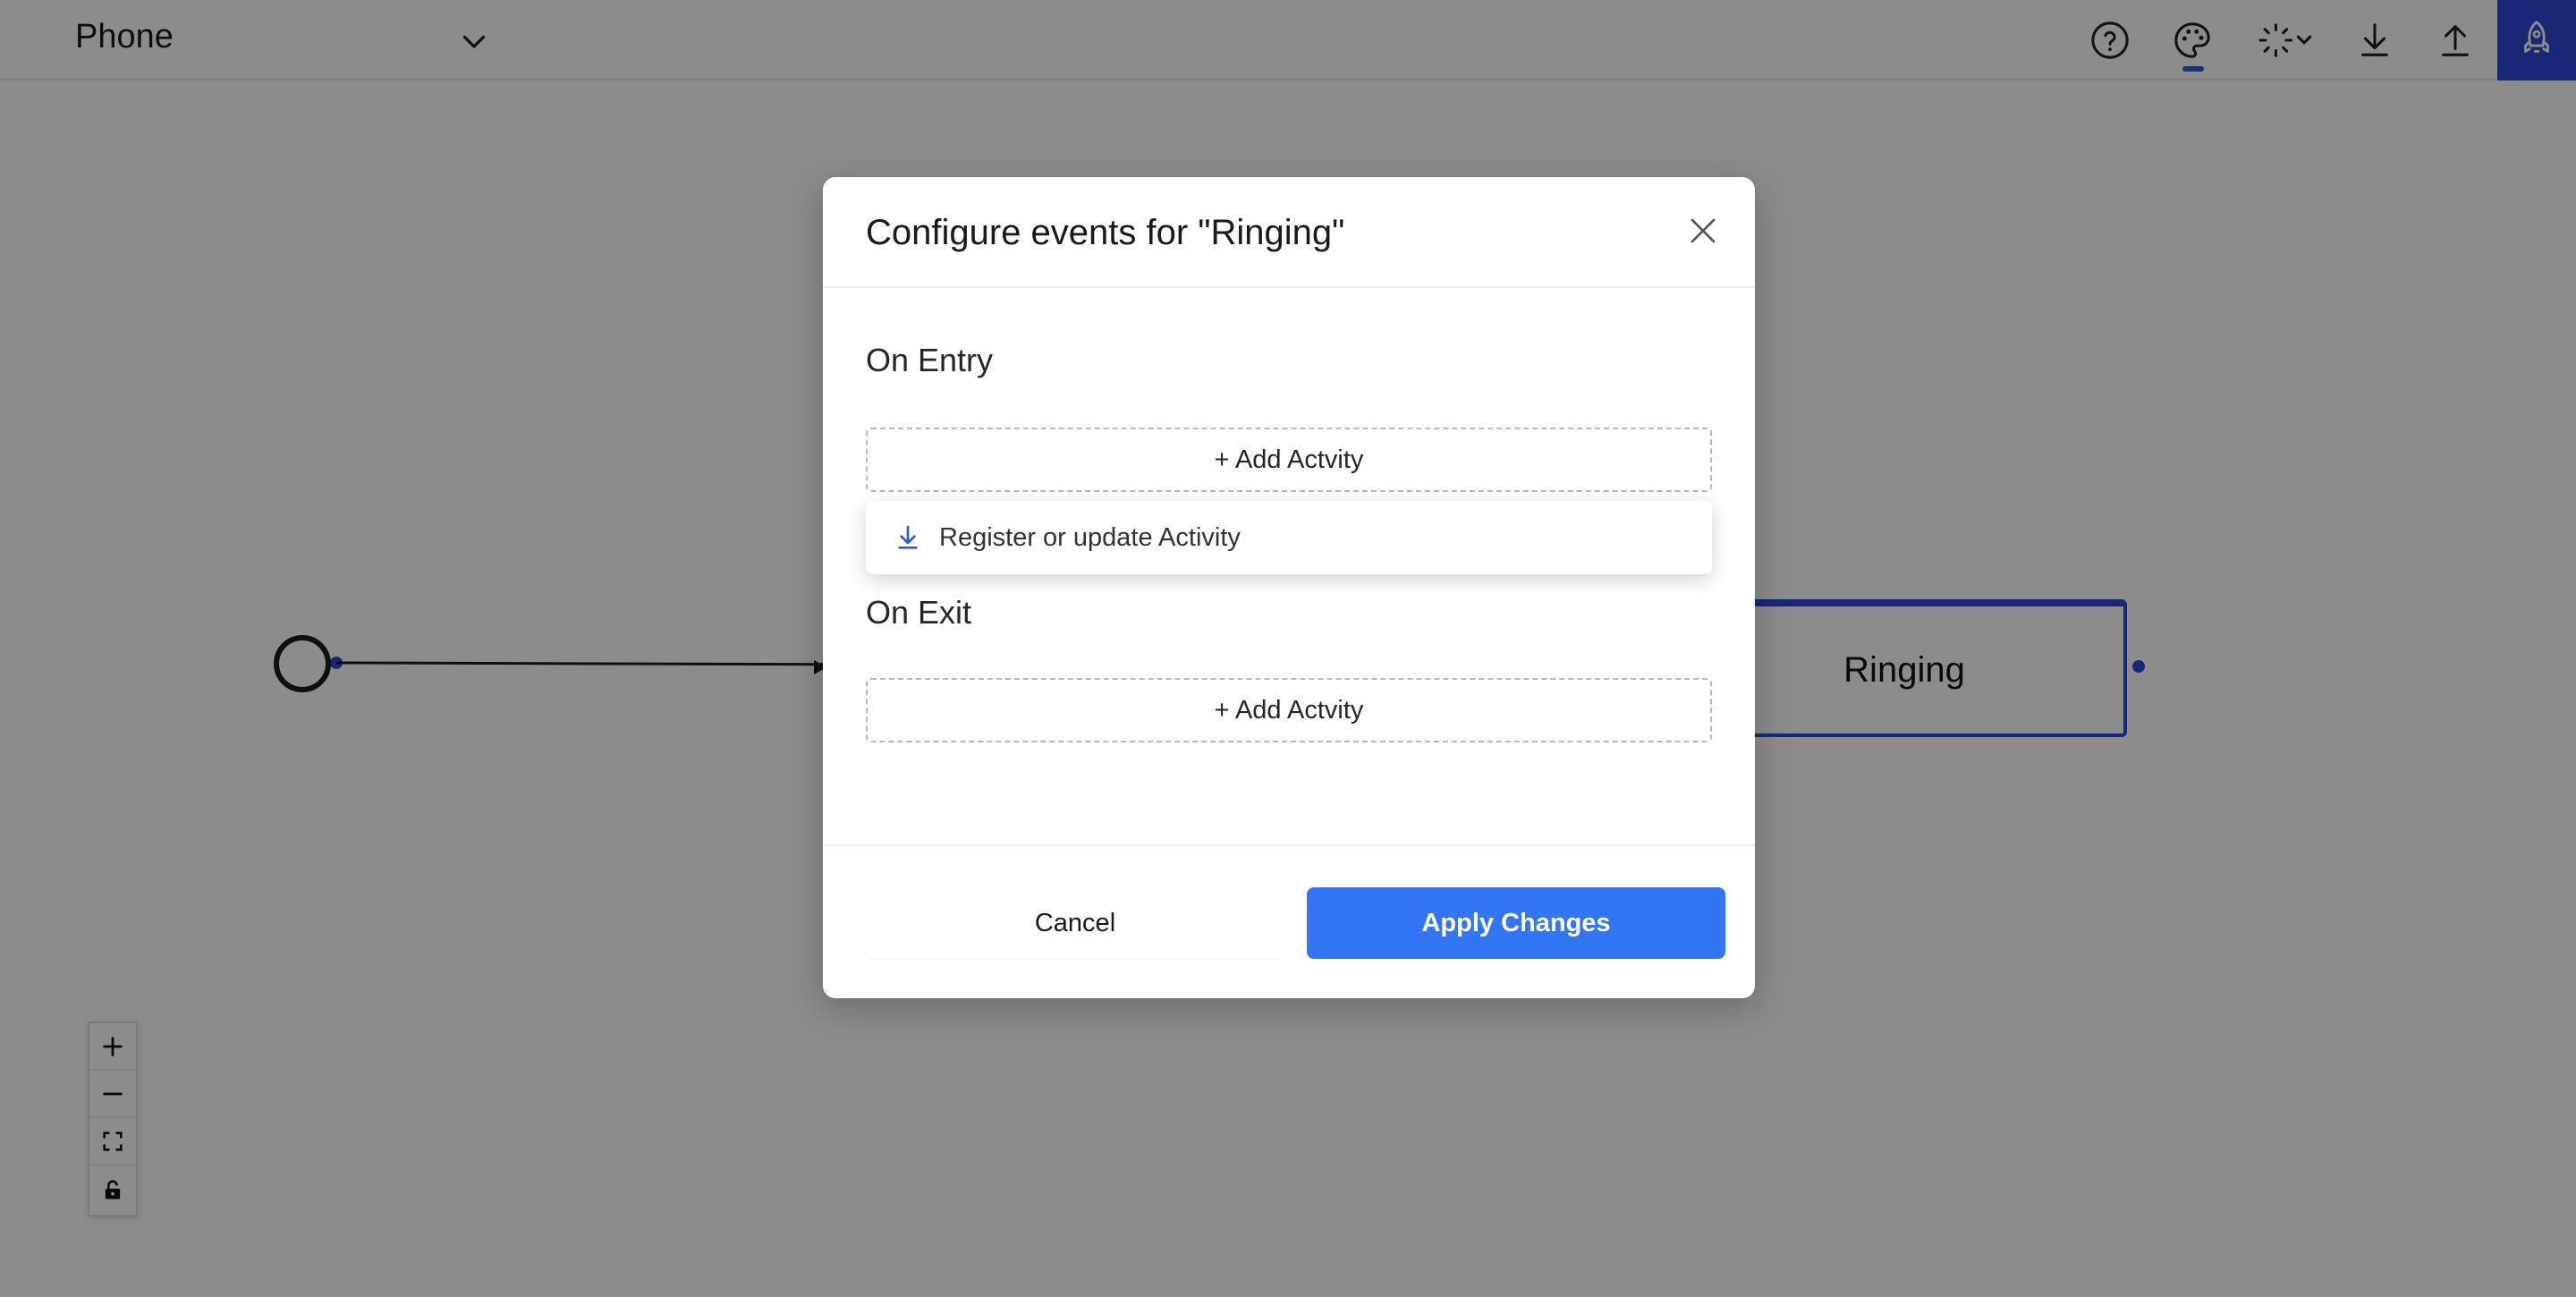 The height and width of the screenshot is (1297, 2576). I want to click on download-icon, so click(908, 537).